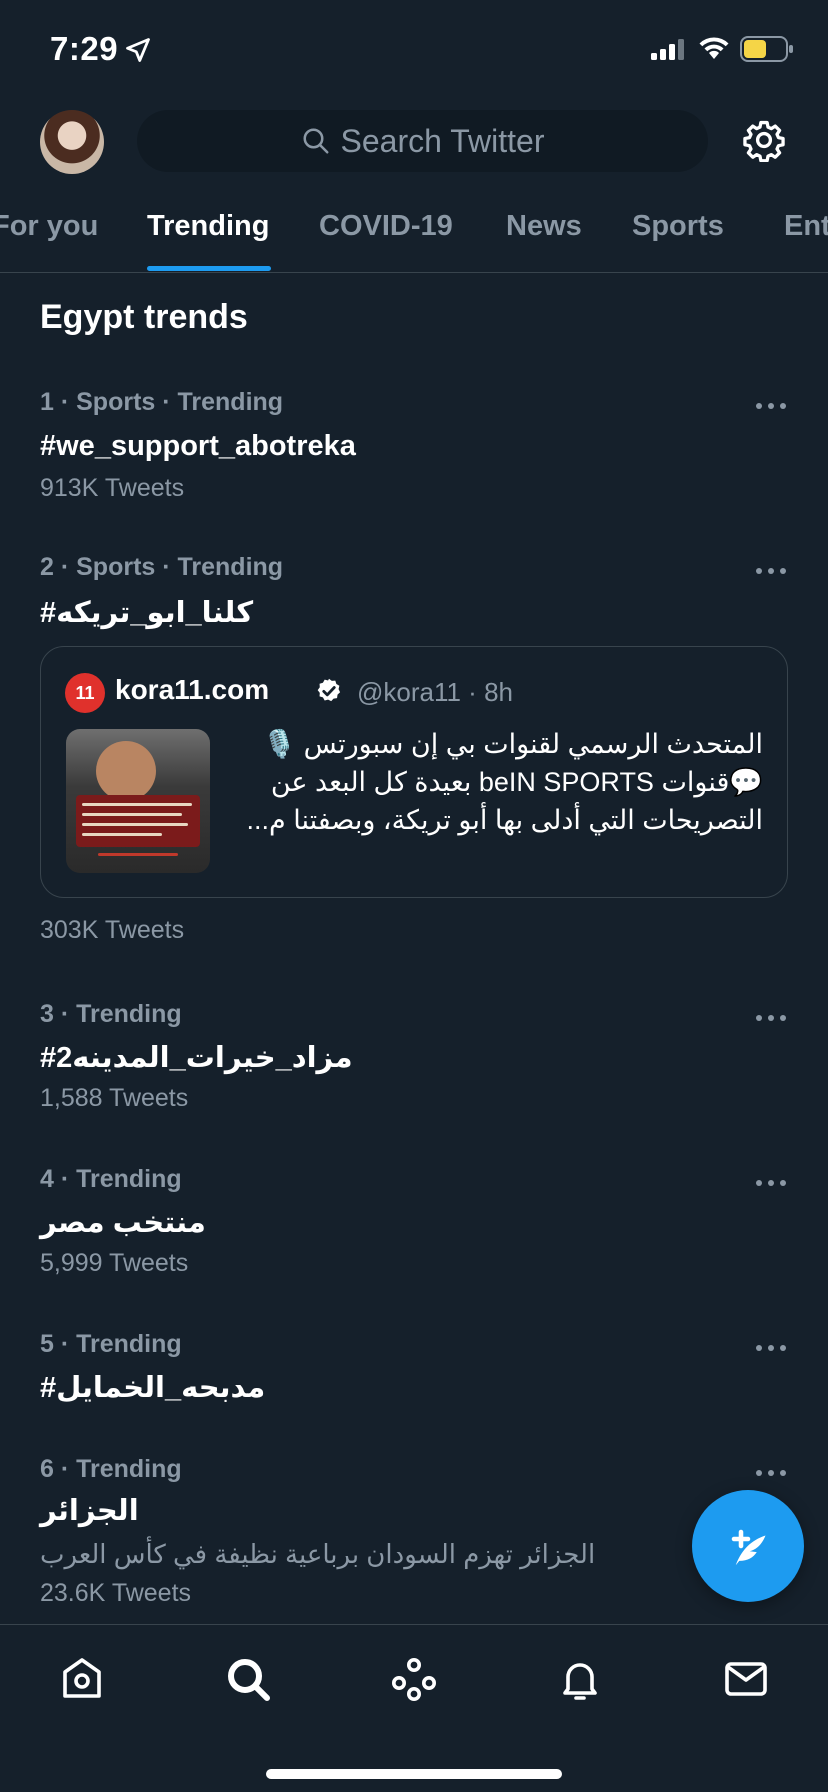 This screenshot has height=1792, width=828. Describe the element at coordinates (208, 226) in the screenshot. I see `tab-trending: Trending` at that location.